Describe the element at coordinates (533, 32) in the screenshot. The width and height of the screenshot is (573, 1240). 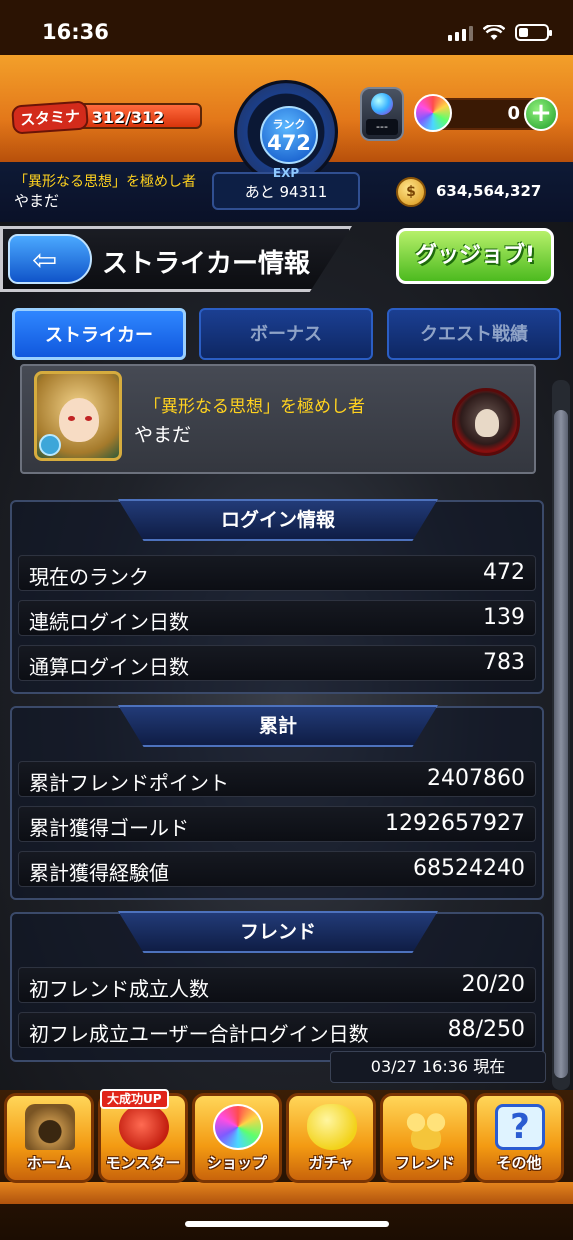
I see `battery-icon` at that location.